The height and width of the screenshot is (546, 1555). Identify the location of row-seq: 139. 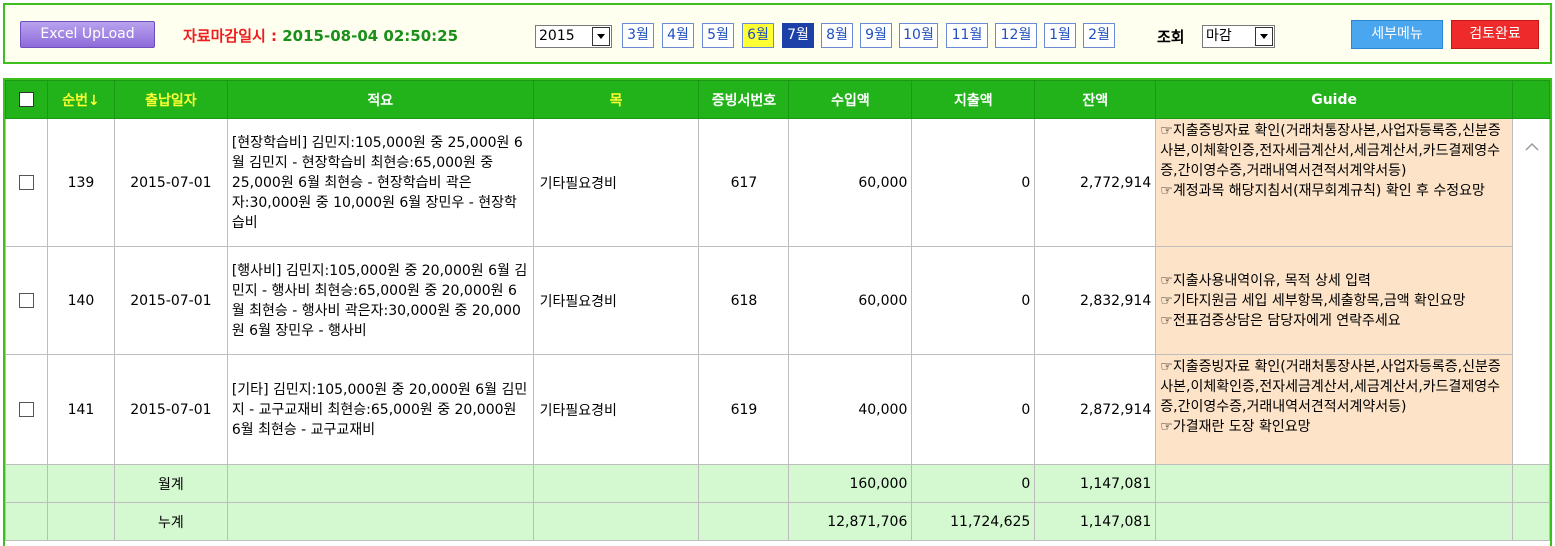
(80, 182).